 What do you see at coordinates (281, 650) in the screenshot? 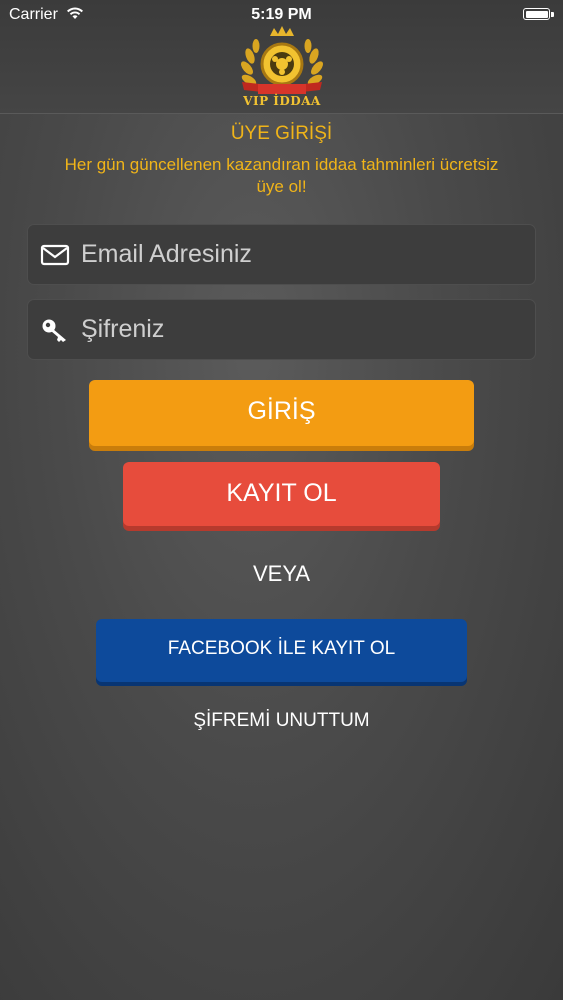
I see `facebook-register-button: FACEBOOK İLE KAYIT OL` at bounding box center [281, 650].